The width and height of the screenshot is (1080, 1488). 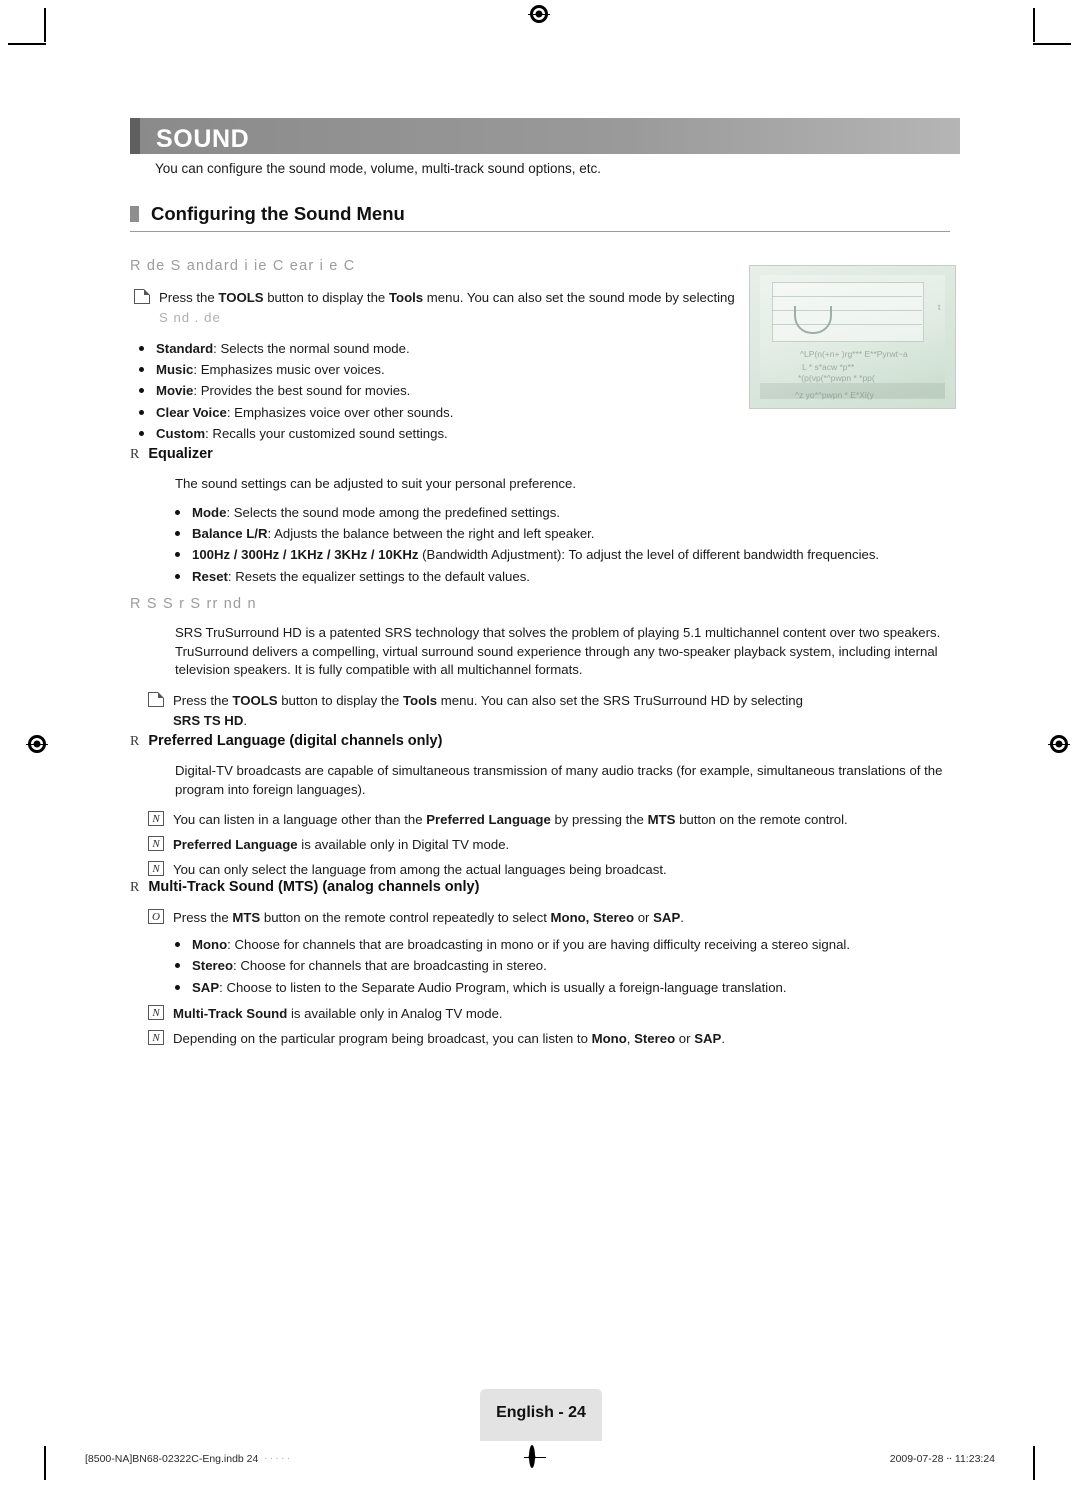 I want to click on srs-heading: R S S r S rr nd n, so click(x=193, y=604).